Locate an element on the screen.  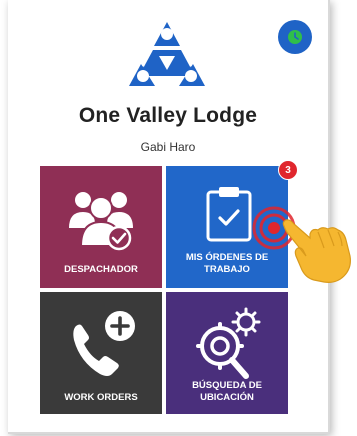
tile-despachador: DESPACHADOR is located at coordinates (101, 227).